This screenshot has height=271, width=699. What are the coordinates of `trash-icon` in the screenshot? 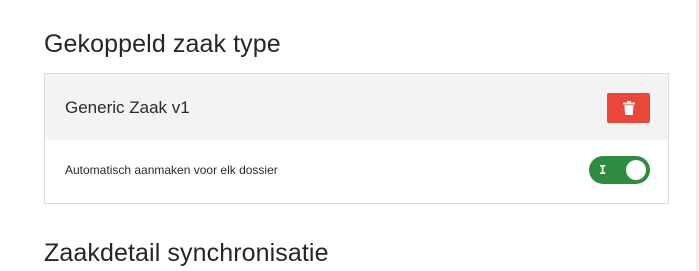 It's located at (628, 108).